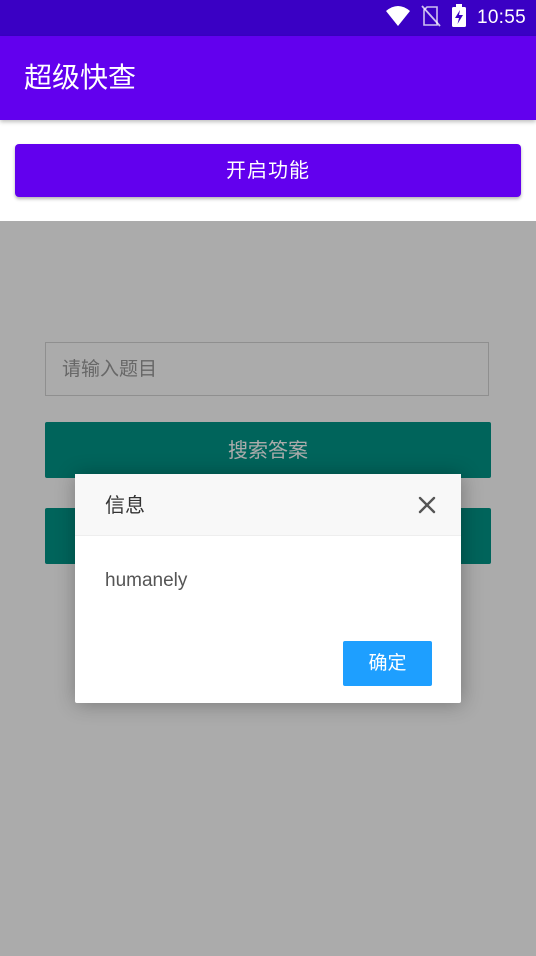  What do you see at coordinates (268, 18) in the screenshot?
I see `status-bar: 10:55` at bounding box center [268, 18].